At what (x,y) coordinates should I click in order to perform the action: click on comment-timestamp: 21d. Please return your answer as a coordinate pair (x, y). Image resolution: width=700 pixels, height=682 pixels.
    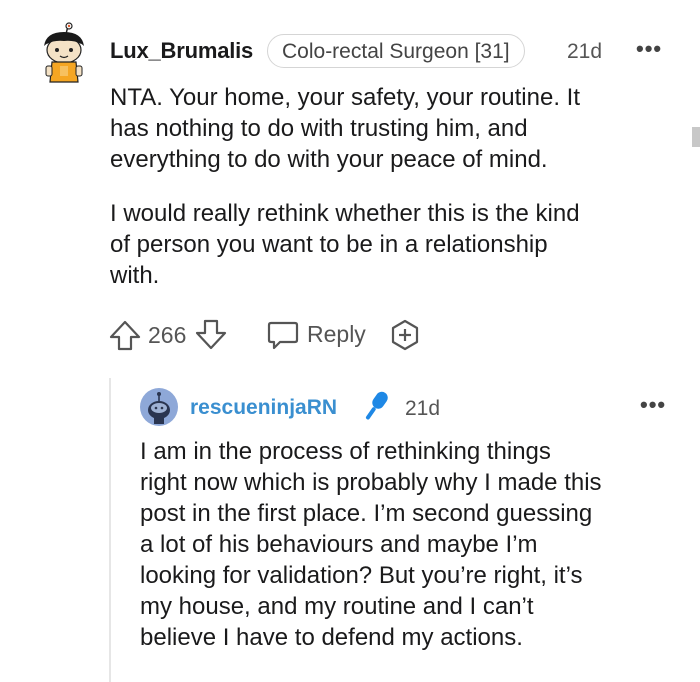
    Looking at the image, I should click on (585, 51).